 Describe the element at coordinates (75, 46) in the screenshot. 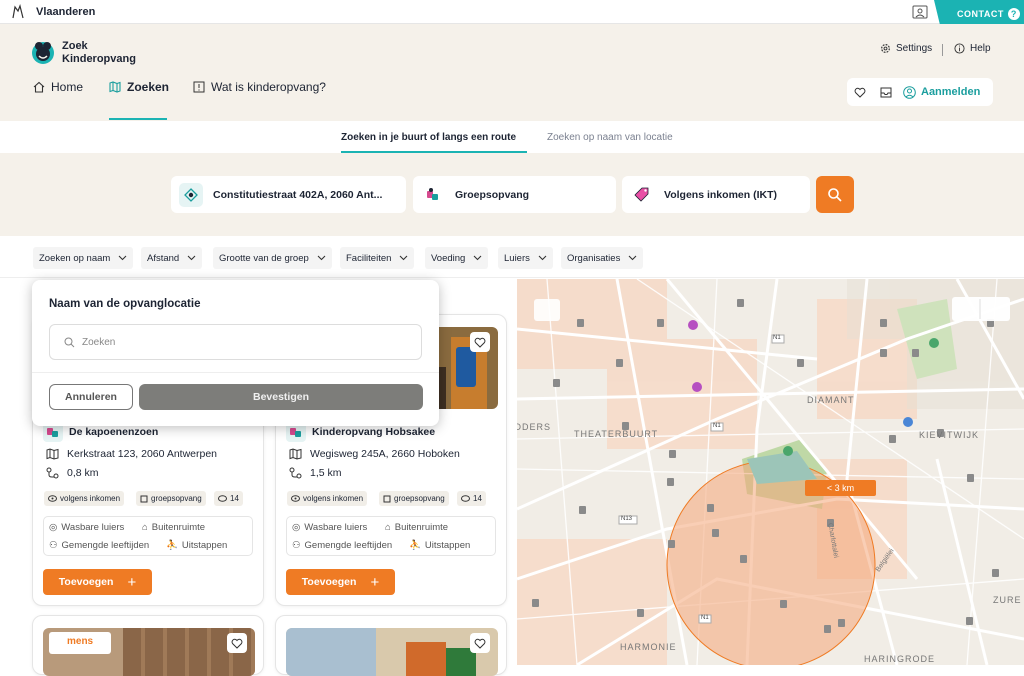

I see `logo-line1: Zoek` at that location.